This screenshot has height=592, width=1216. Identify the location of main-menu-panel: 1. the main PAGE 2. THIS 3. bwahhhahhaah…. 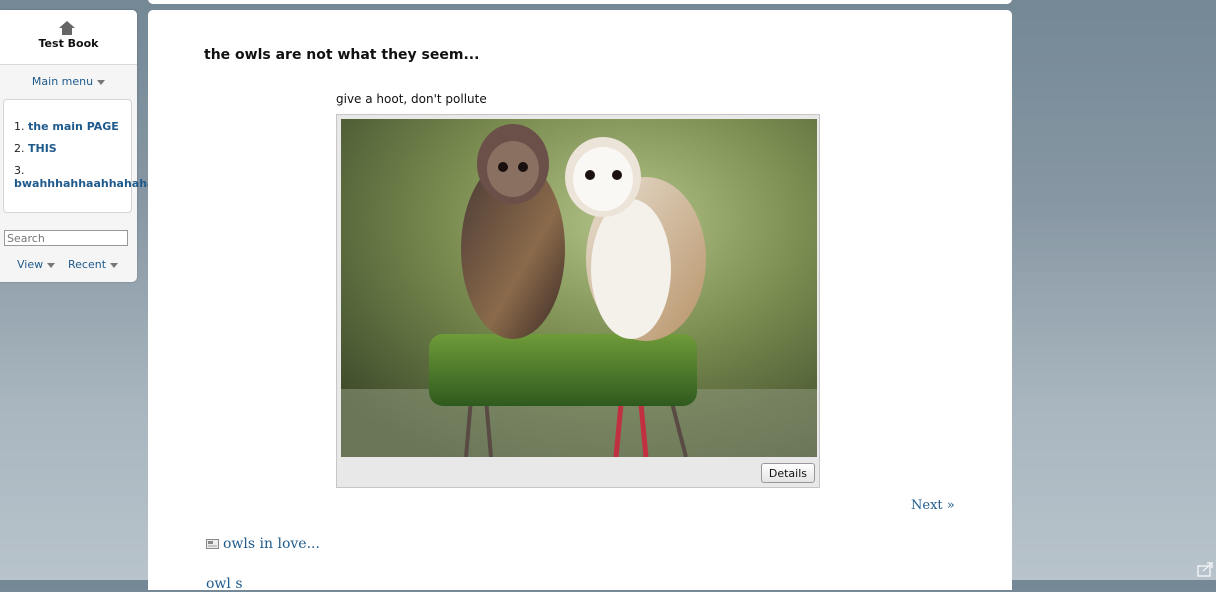
(78, 156).